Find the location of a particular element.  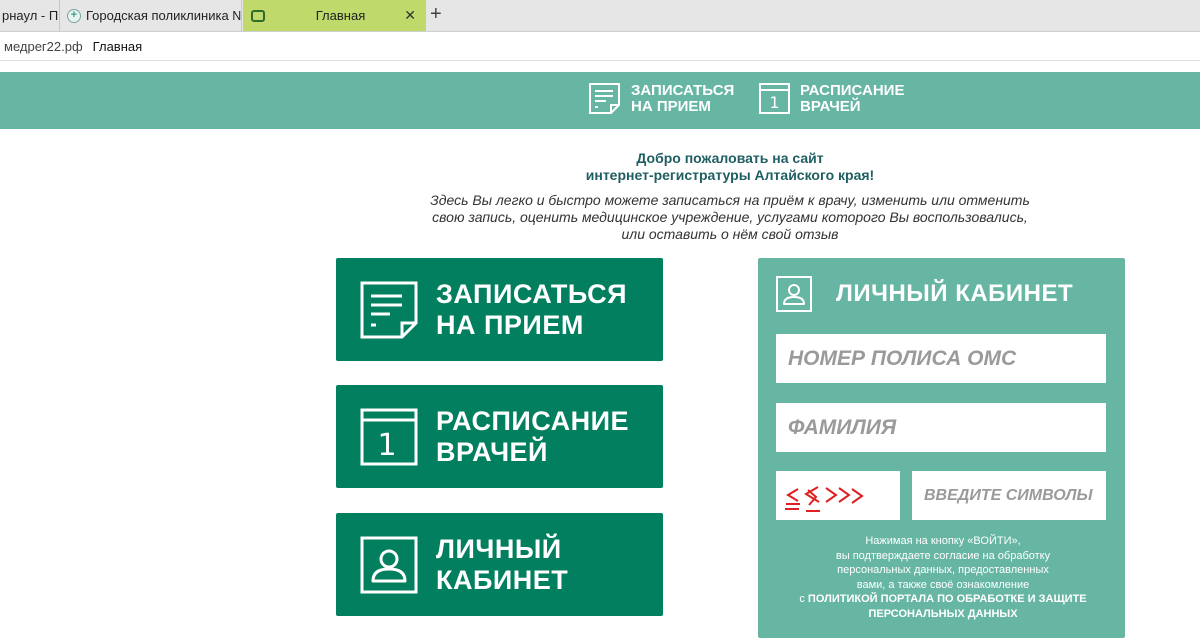

tab-title: Городская поликлиника № is located at coordinates (164, 15).